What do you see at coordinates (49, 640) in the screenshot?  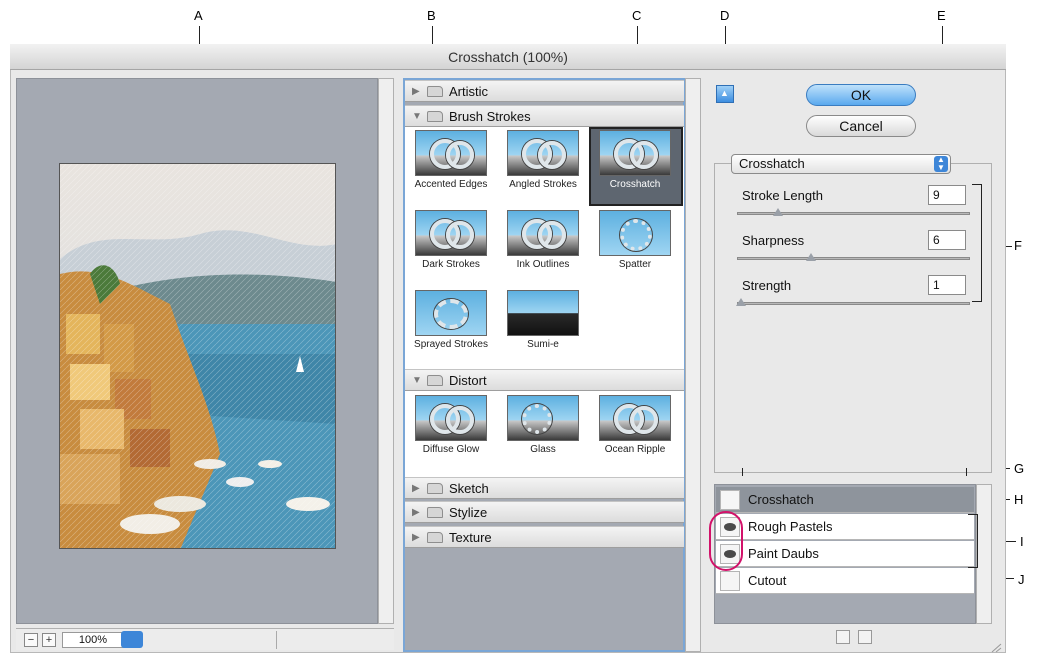 I see `zoom-in-button: +` at bounding box center [49, 640].